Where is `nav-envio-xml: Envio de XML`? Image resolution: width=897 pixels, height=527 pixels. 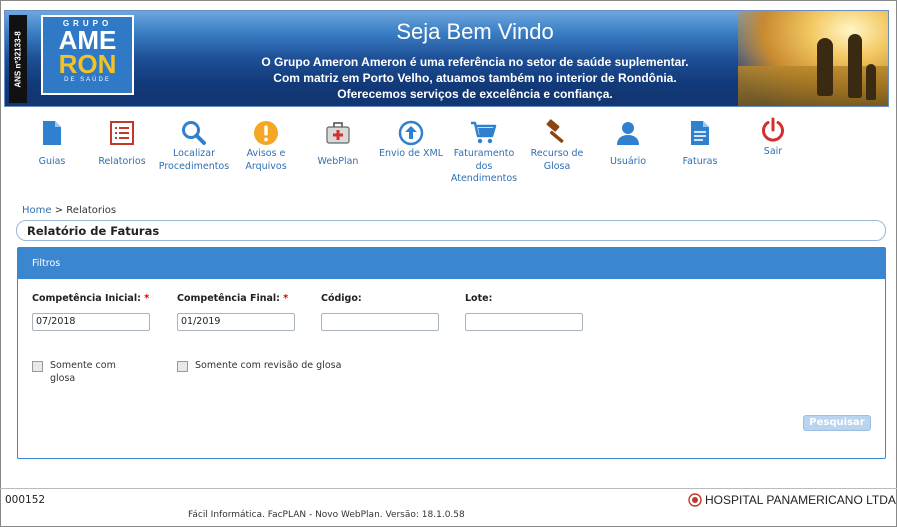 nav-envio-xml: Envio de XML is located at coordinates (411, 139).